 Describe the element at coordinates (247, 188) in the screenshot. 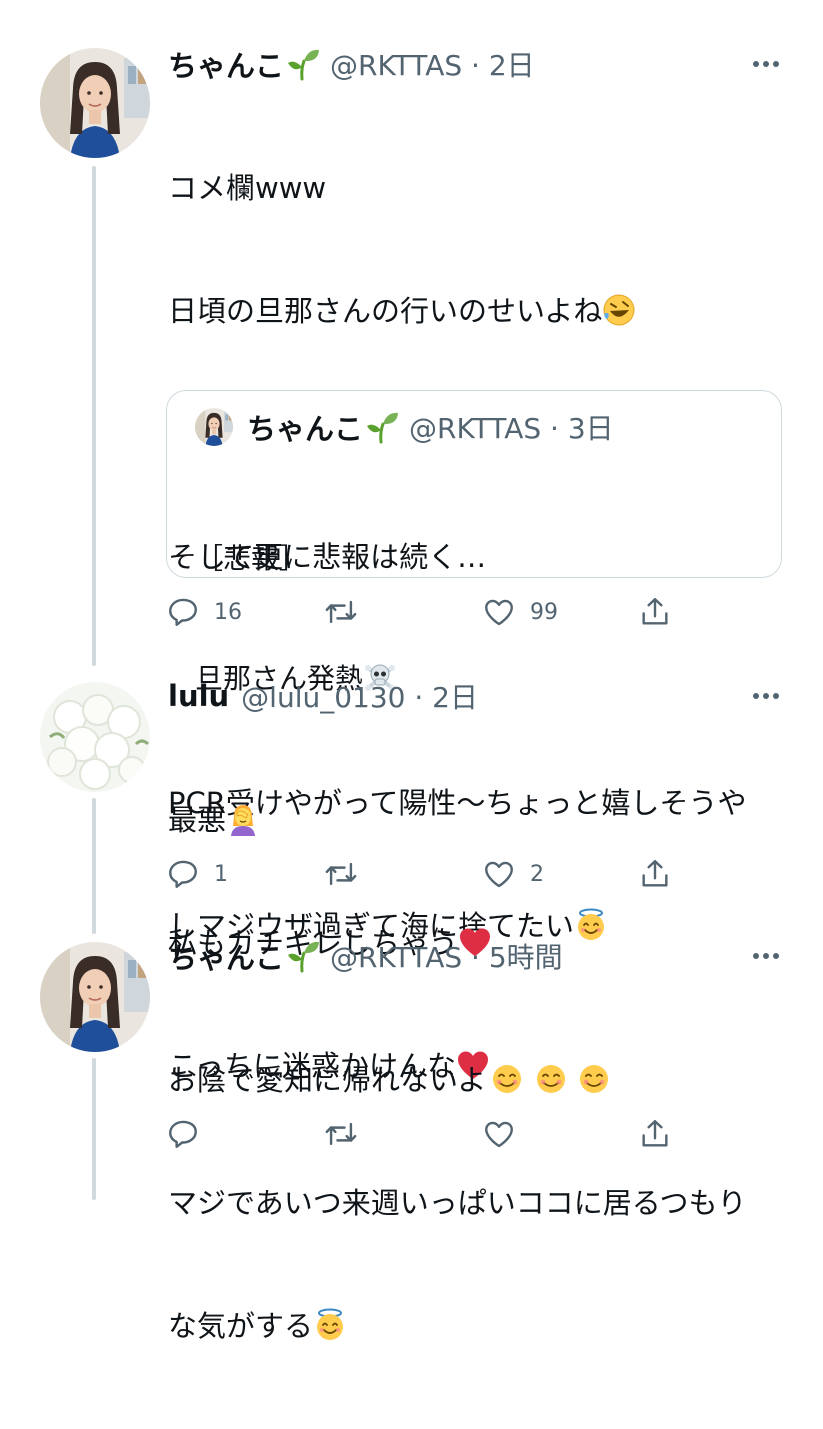

I see `text-line: コメ欄www` at that location.